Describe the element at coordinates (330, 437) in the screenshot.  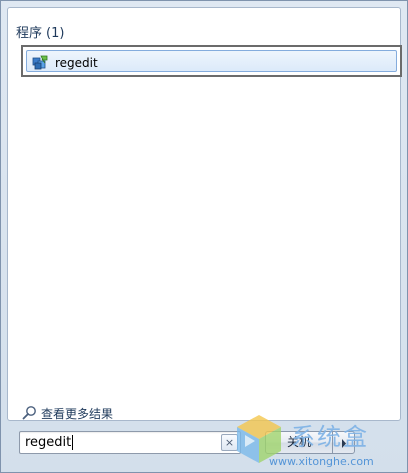
I see `watermark-text: 系统盒` at that location.